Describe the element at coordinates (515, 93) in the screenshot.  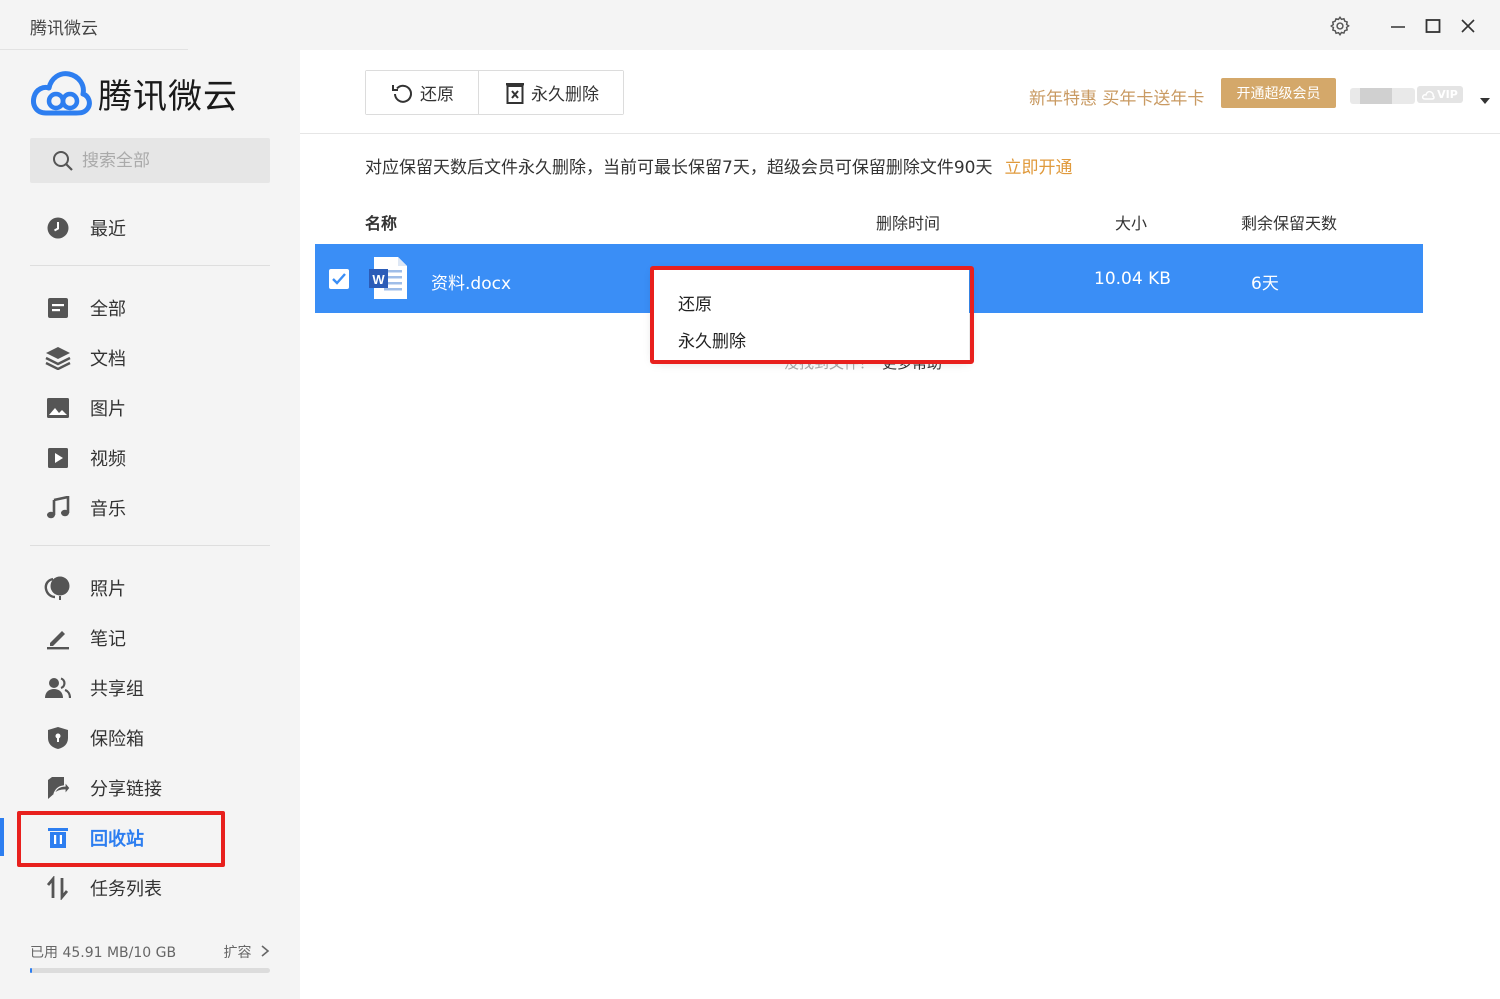
I see `delete-box-icon` at that location.